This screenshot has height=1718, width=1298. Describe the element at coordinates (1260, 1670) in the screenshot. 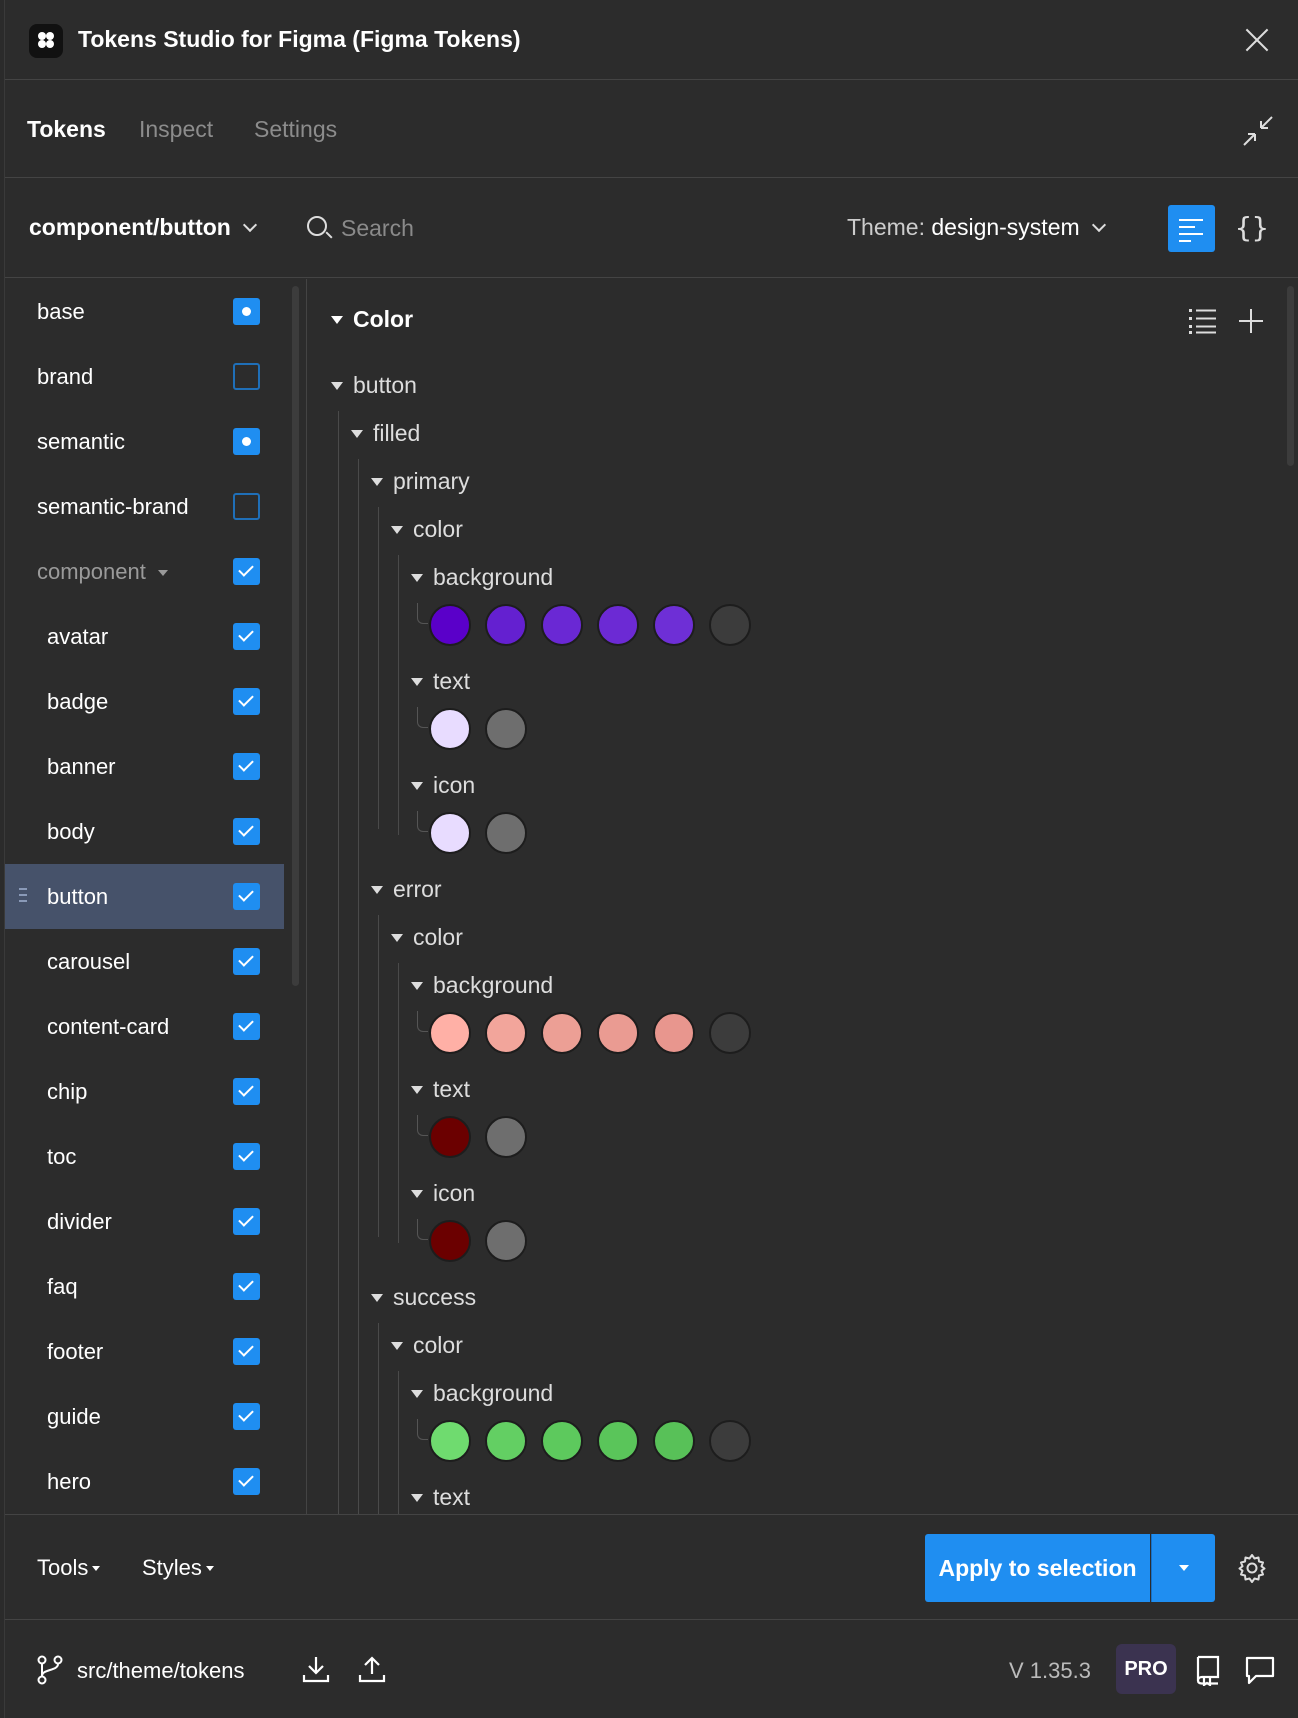

I see `feedback-icon` at that location.